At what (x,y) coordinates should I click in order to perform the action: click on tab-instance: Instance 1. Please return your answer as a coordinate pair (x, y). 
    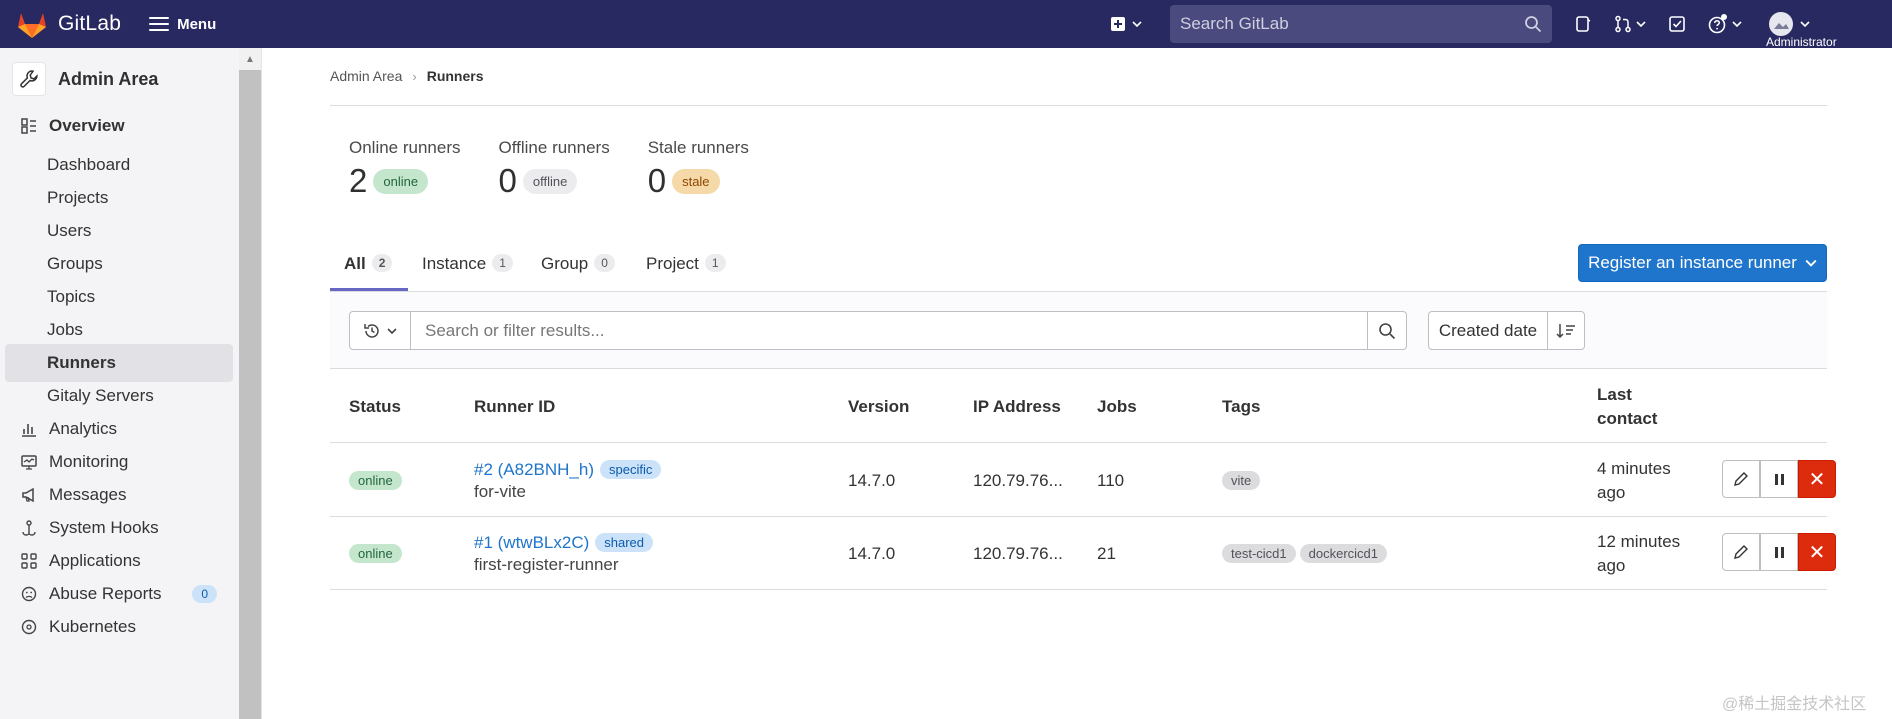
    Looking at the image, I should click on (467, 270).